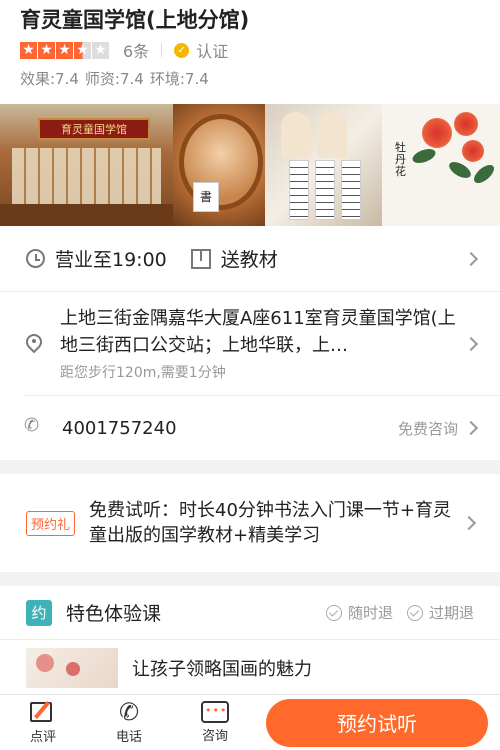 This screenshot has height=750, width=500. What do you see at coordinates (114, 79) in the screenshot?
I see `score-teachers: 师资:7.4` at bounding box center [114, 79].